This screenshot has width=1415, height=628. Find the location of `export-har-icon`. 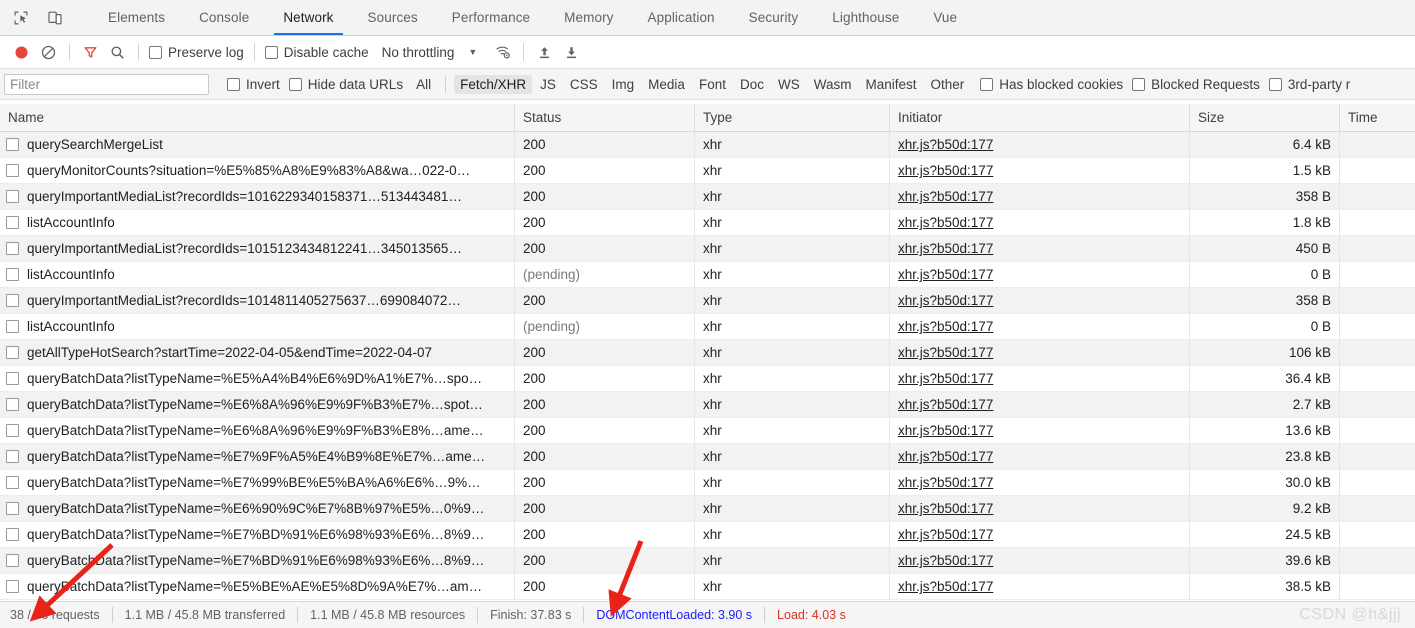

export-har-icon is located at coordinates (571, 52).